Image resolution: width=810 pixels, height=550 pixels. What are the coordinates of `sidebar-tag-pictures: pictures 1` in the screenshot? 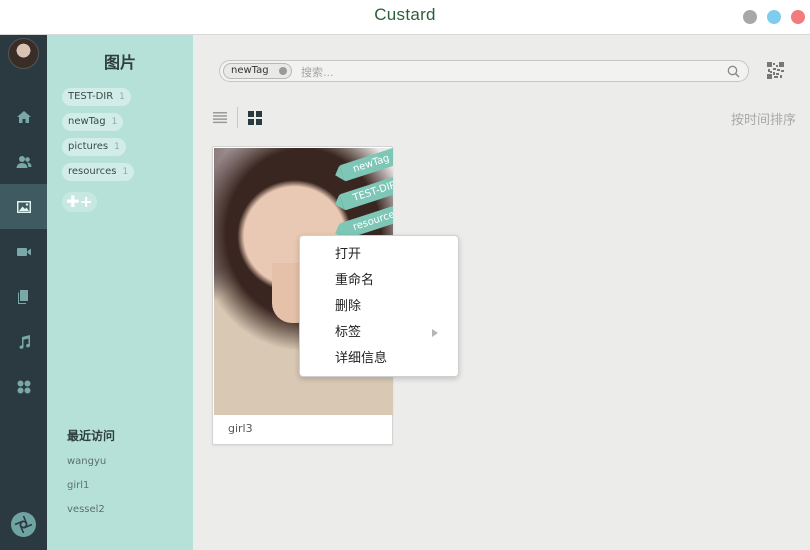 It's located at (94, 147).